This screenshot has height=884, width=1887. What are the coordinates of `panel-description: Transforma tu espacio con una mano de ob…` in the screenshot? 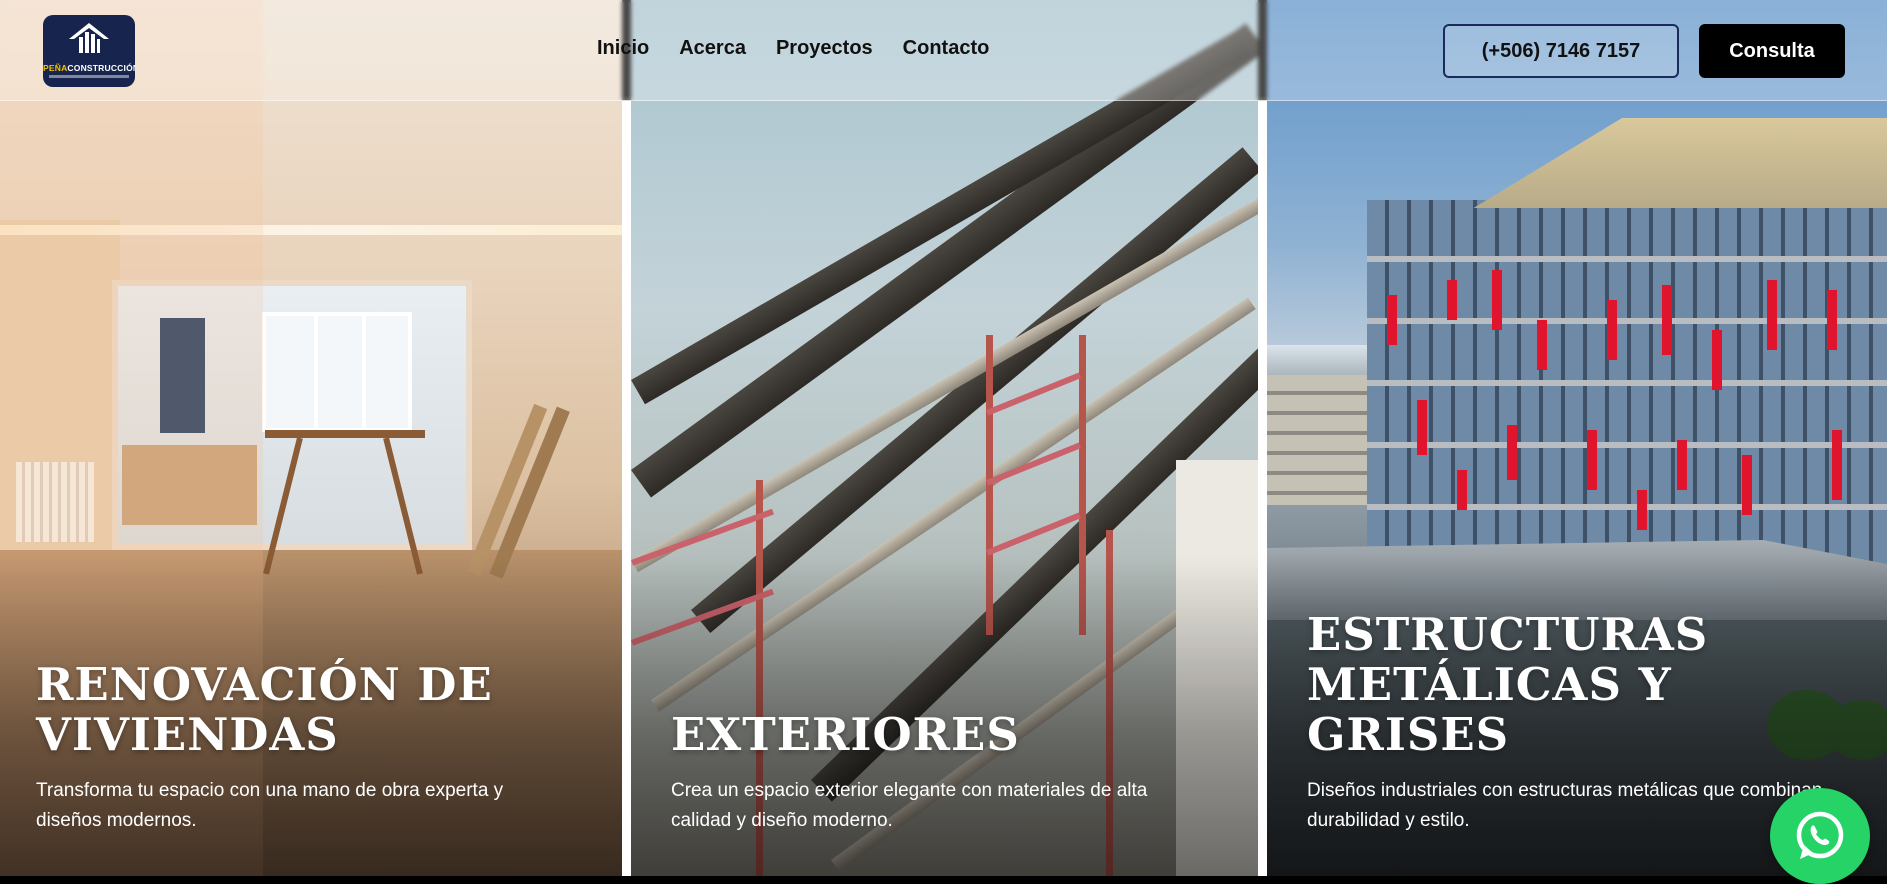 It's located at (270, 805).